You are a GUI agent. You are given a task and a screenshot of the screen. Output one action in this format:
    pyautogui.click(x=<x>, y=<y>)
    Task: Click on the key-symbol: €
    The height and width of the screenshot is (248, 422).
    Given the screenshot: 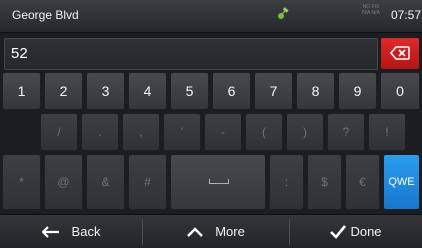 What is the action you would take?
    pyautogui.click(x=362, y=182)
    